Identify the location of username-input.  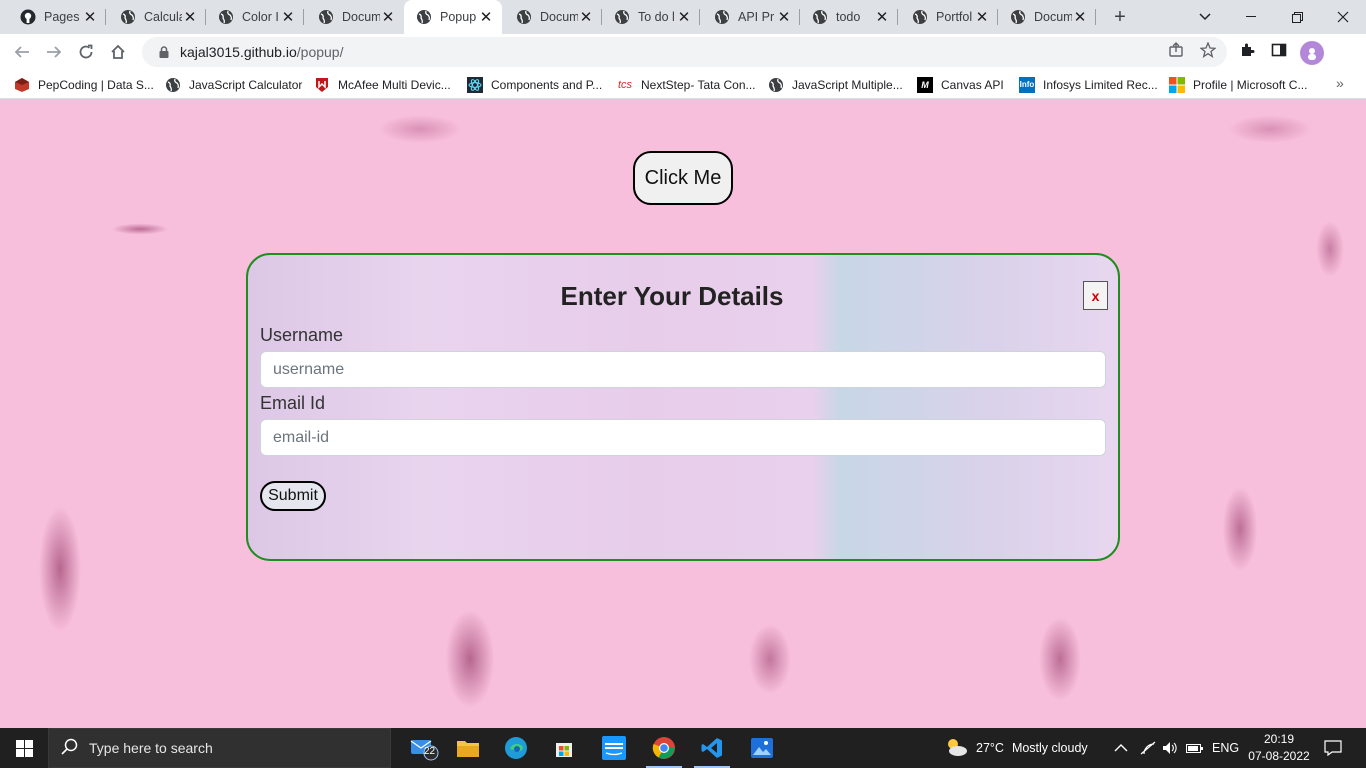
(683, 369).